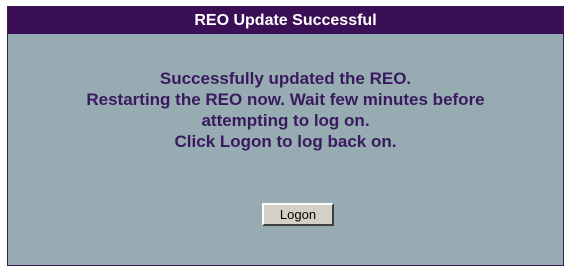 This screenshot has height=269, width=572. Describe the element at coordinates (285, 120) in the screenshot. I see `message-line-attempting: attempting to log on.` at that location.